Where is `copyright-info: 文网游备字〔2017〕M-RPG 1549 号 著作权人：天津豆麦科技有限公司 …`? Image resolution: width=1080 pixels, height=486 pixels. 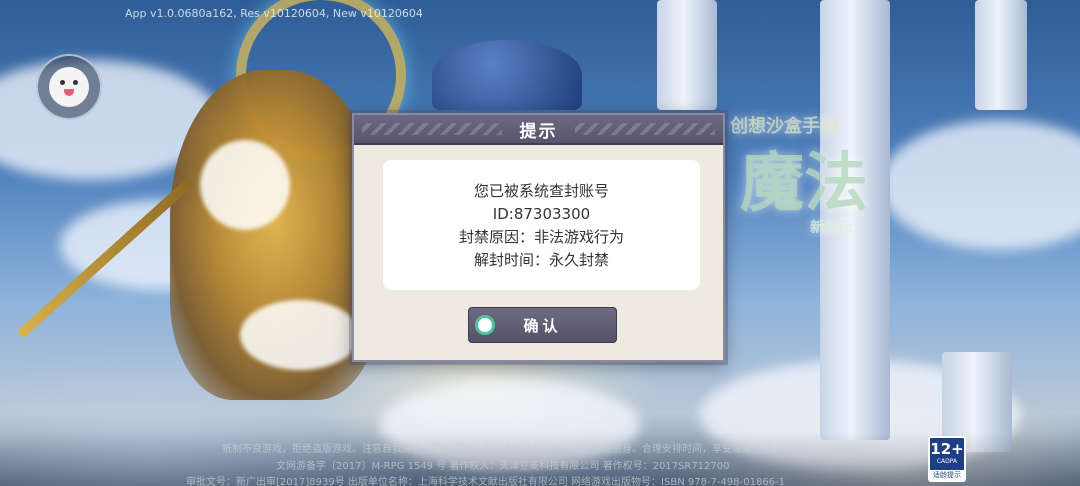 copyright-info: 文网游备字〔2017〕M-RPG 1549 号 著作权人：天津豆麦科技有限公司 … is located at coordinates (503, 466).